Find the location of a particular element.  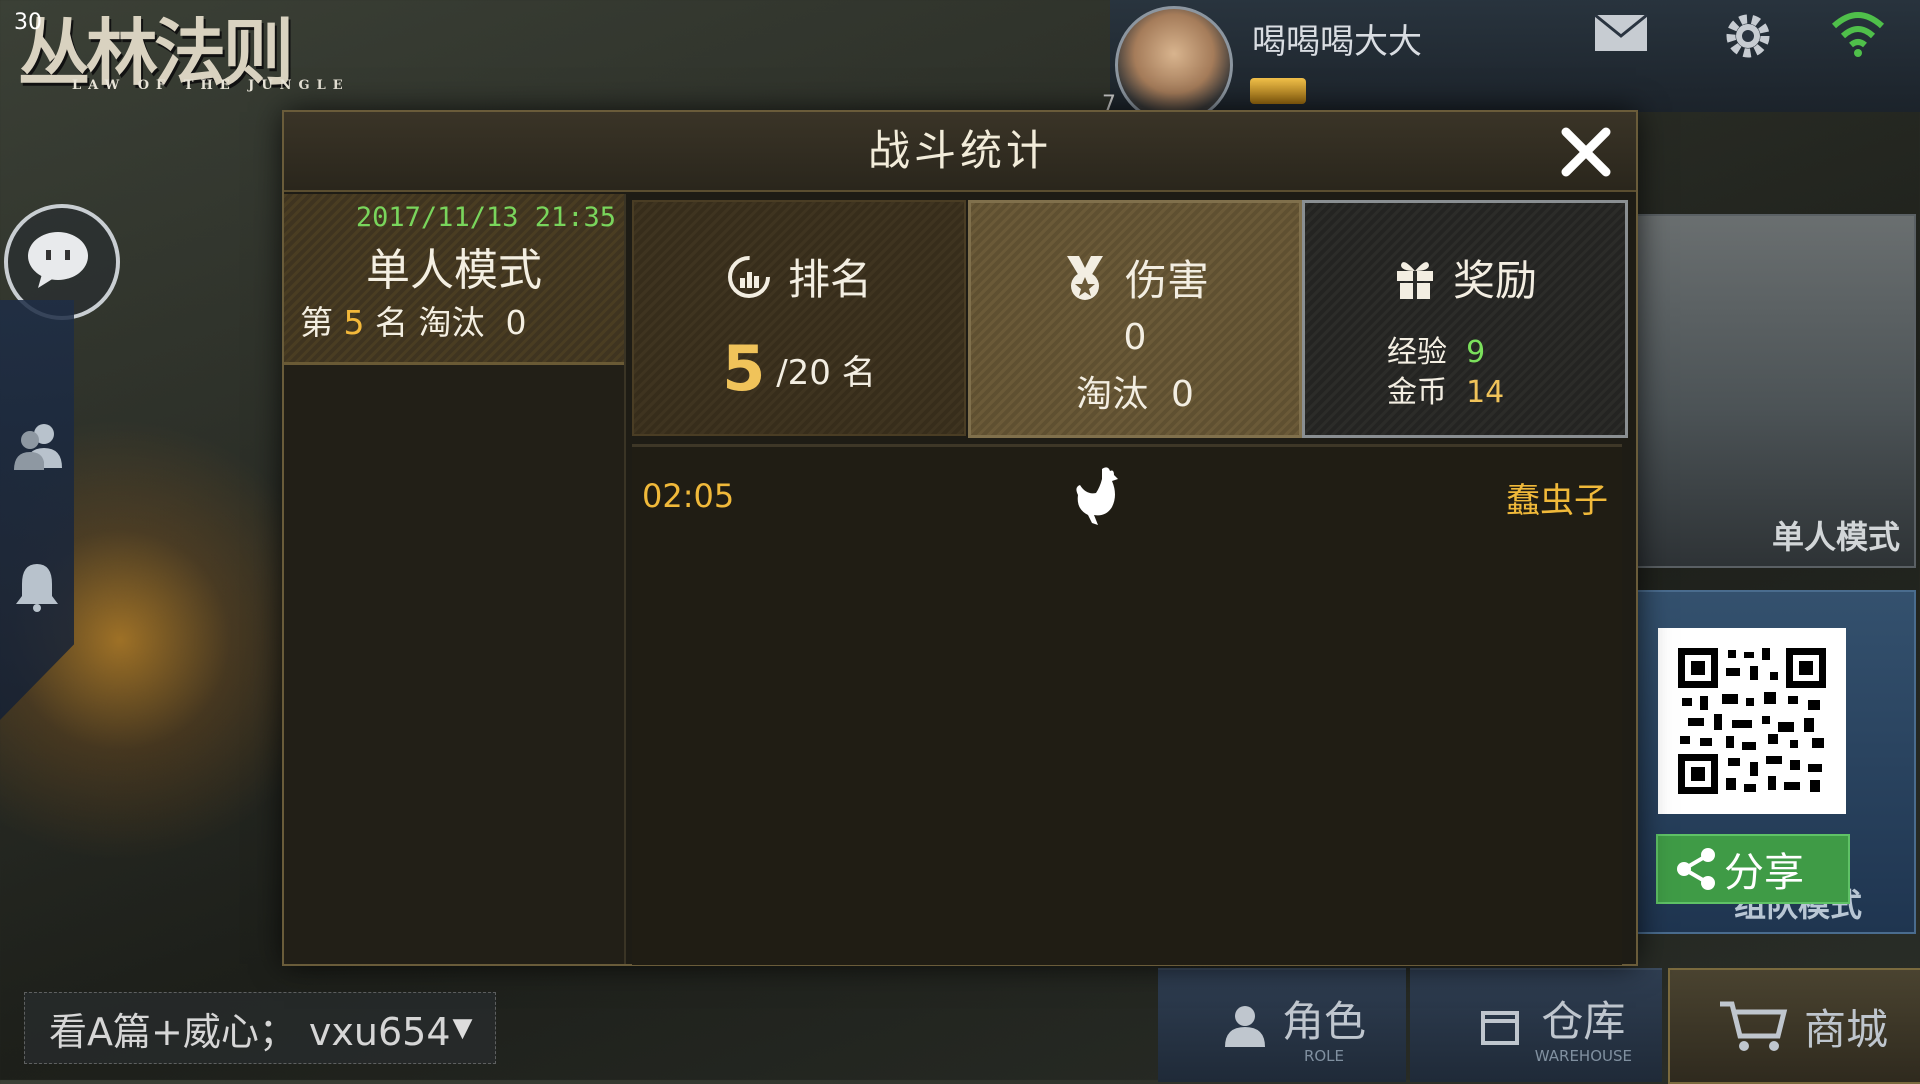

left-rail is located at coordinates (37, 510).